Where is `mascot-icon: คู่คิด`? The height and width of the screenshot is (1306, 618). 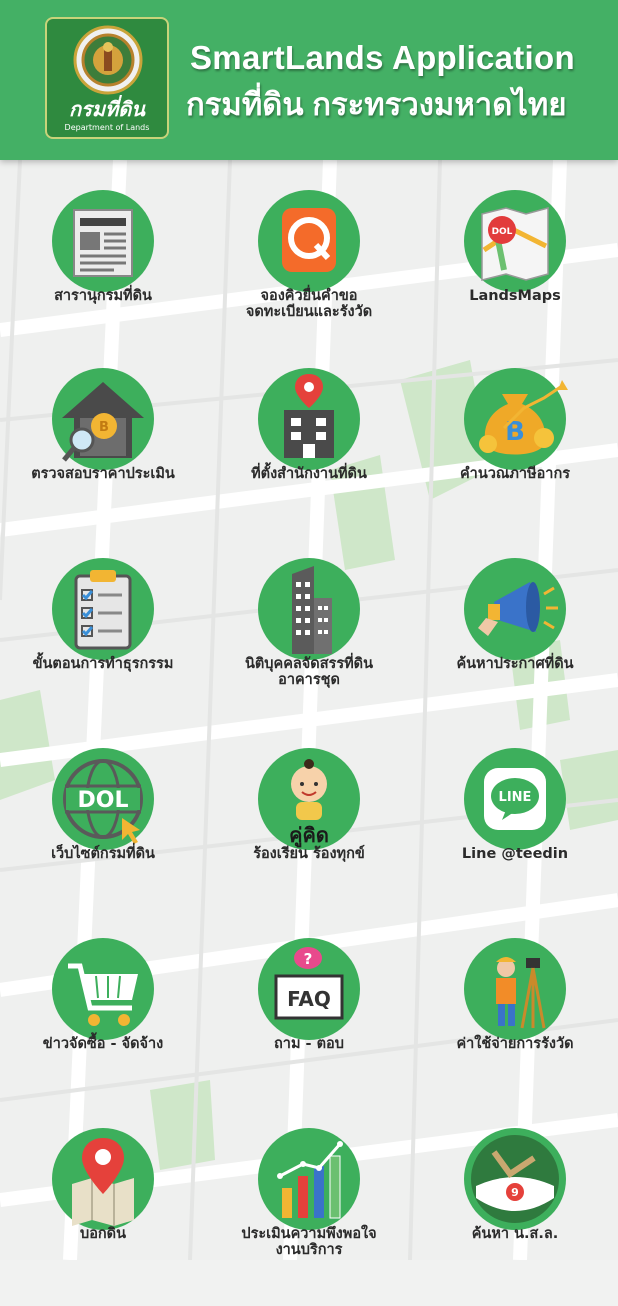 mascot-icon: คู่คิด is located at coordinates (309, 799).